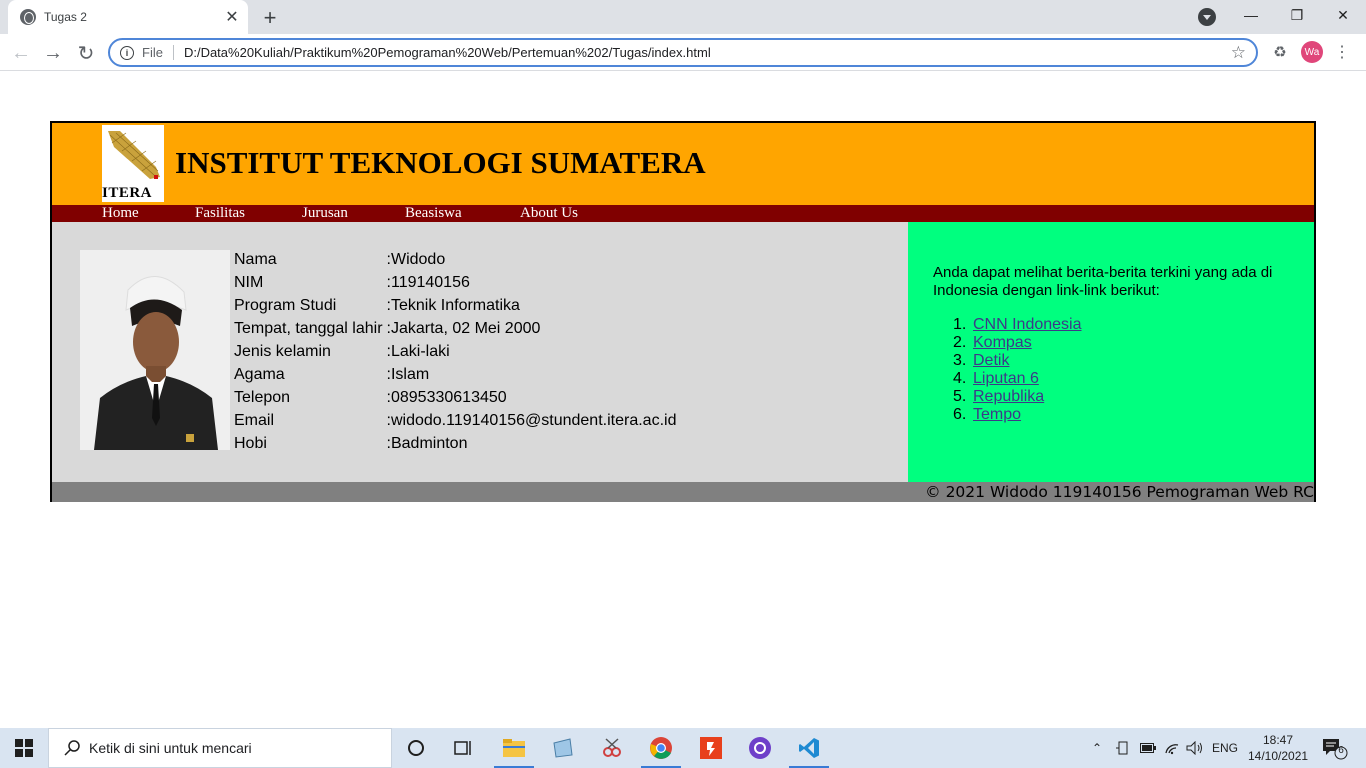  Describe the element at coordinates (809, 748) in the screenshot. I see `vscode-icon` at that location.